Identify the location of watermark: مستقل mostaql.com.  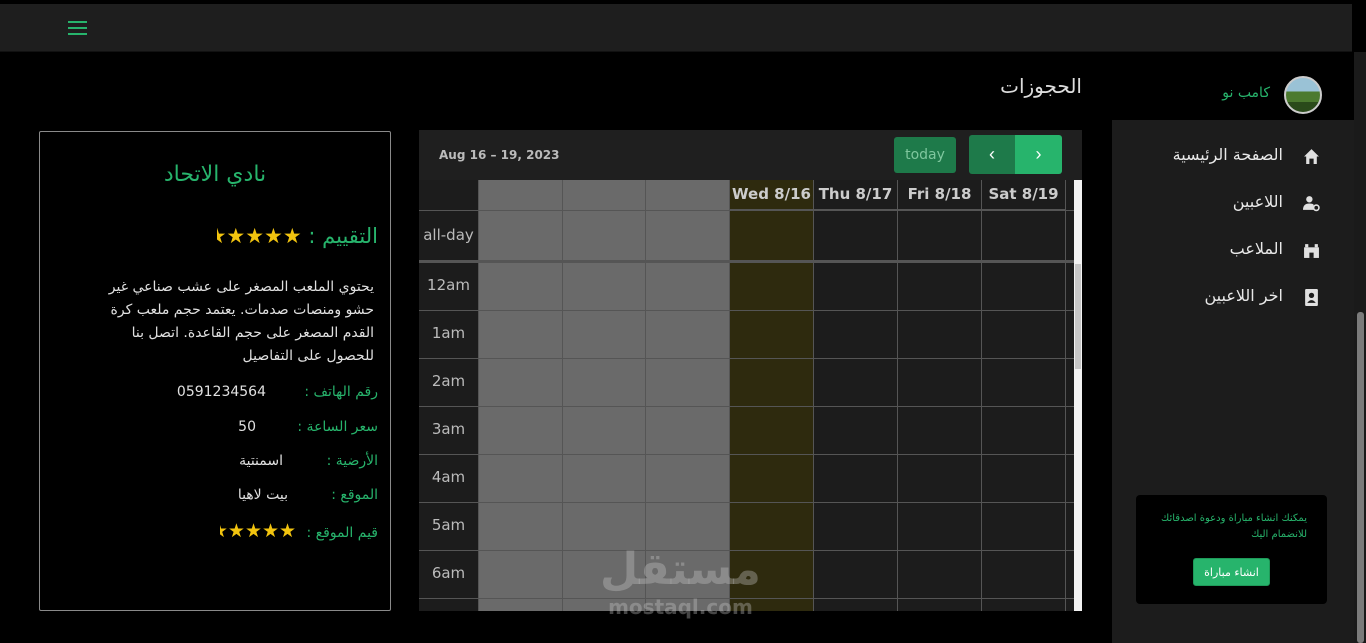
(680, 582).